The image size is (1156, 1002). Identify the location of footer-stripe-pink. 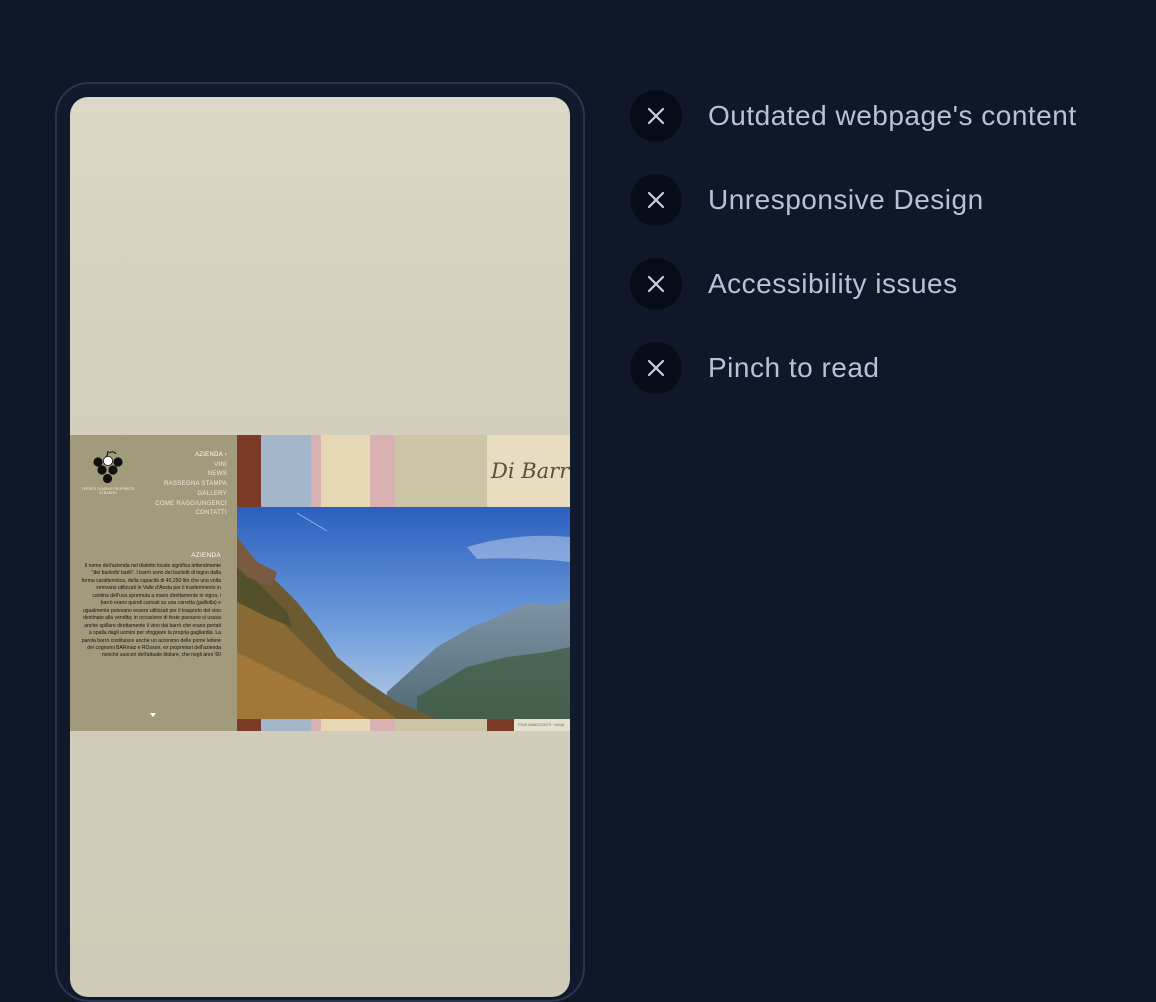
(316, 725).